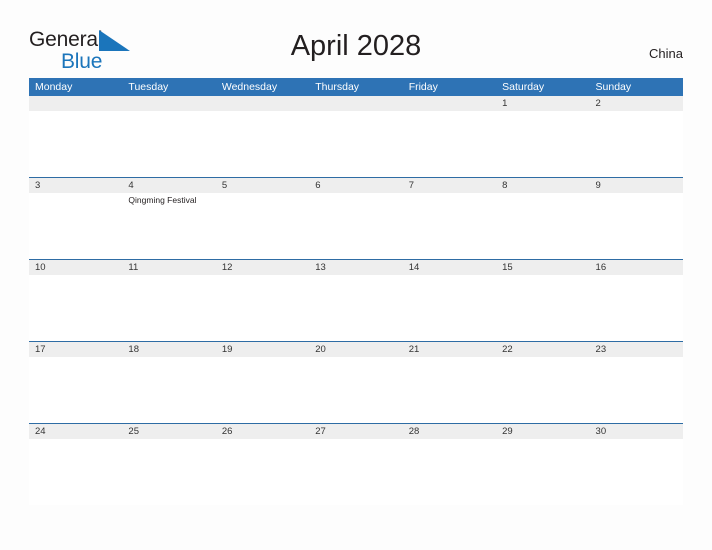 The width and height of the screenshot is (712, 550). What do you see at coordinates (262, 267) in the screenshot?
I see `day-number: 12` at bounding box center [262, 267].